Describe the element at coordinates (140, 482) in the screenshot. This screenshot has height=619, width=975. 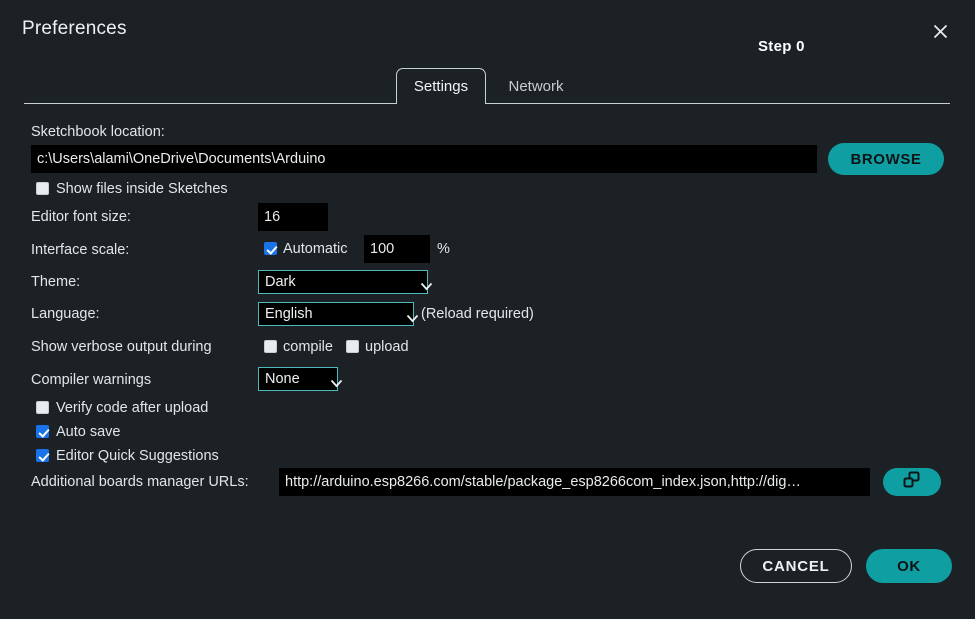
I see `additional-urls-label: Additional boards manager URLs:` at that location.